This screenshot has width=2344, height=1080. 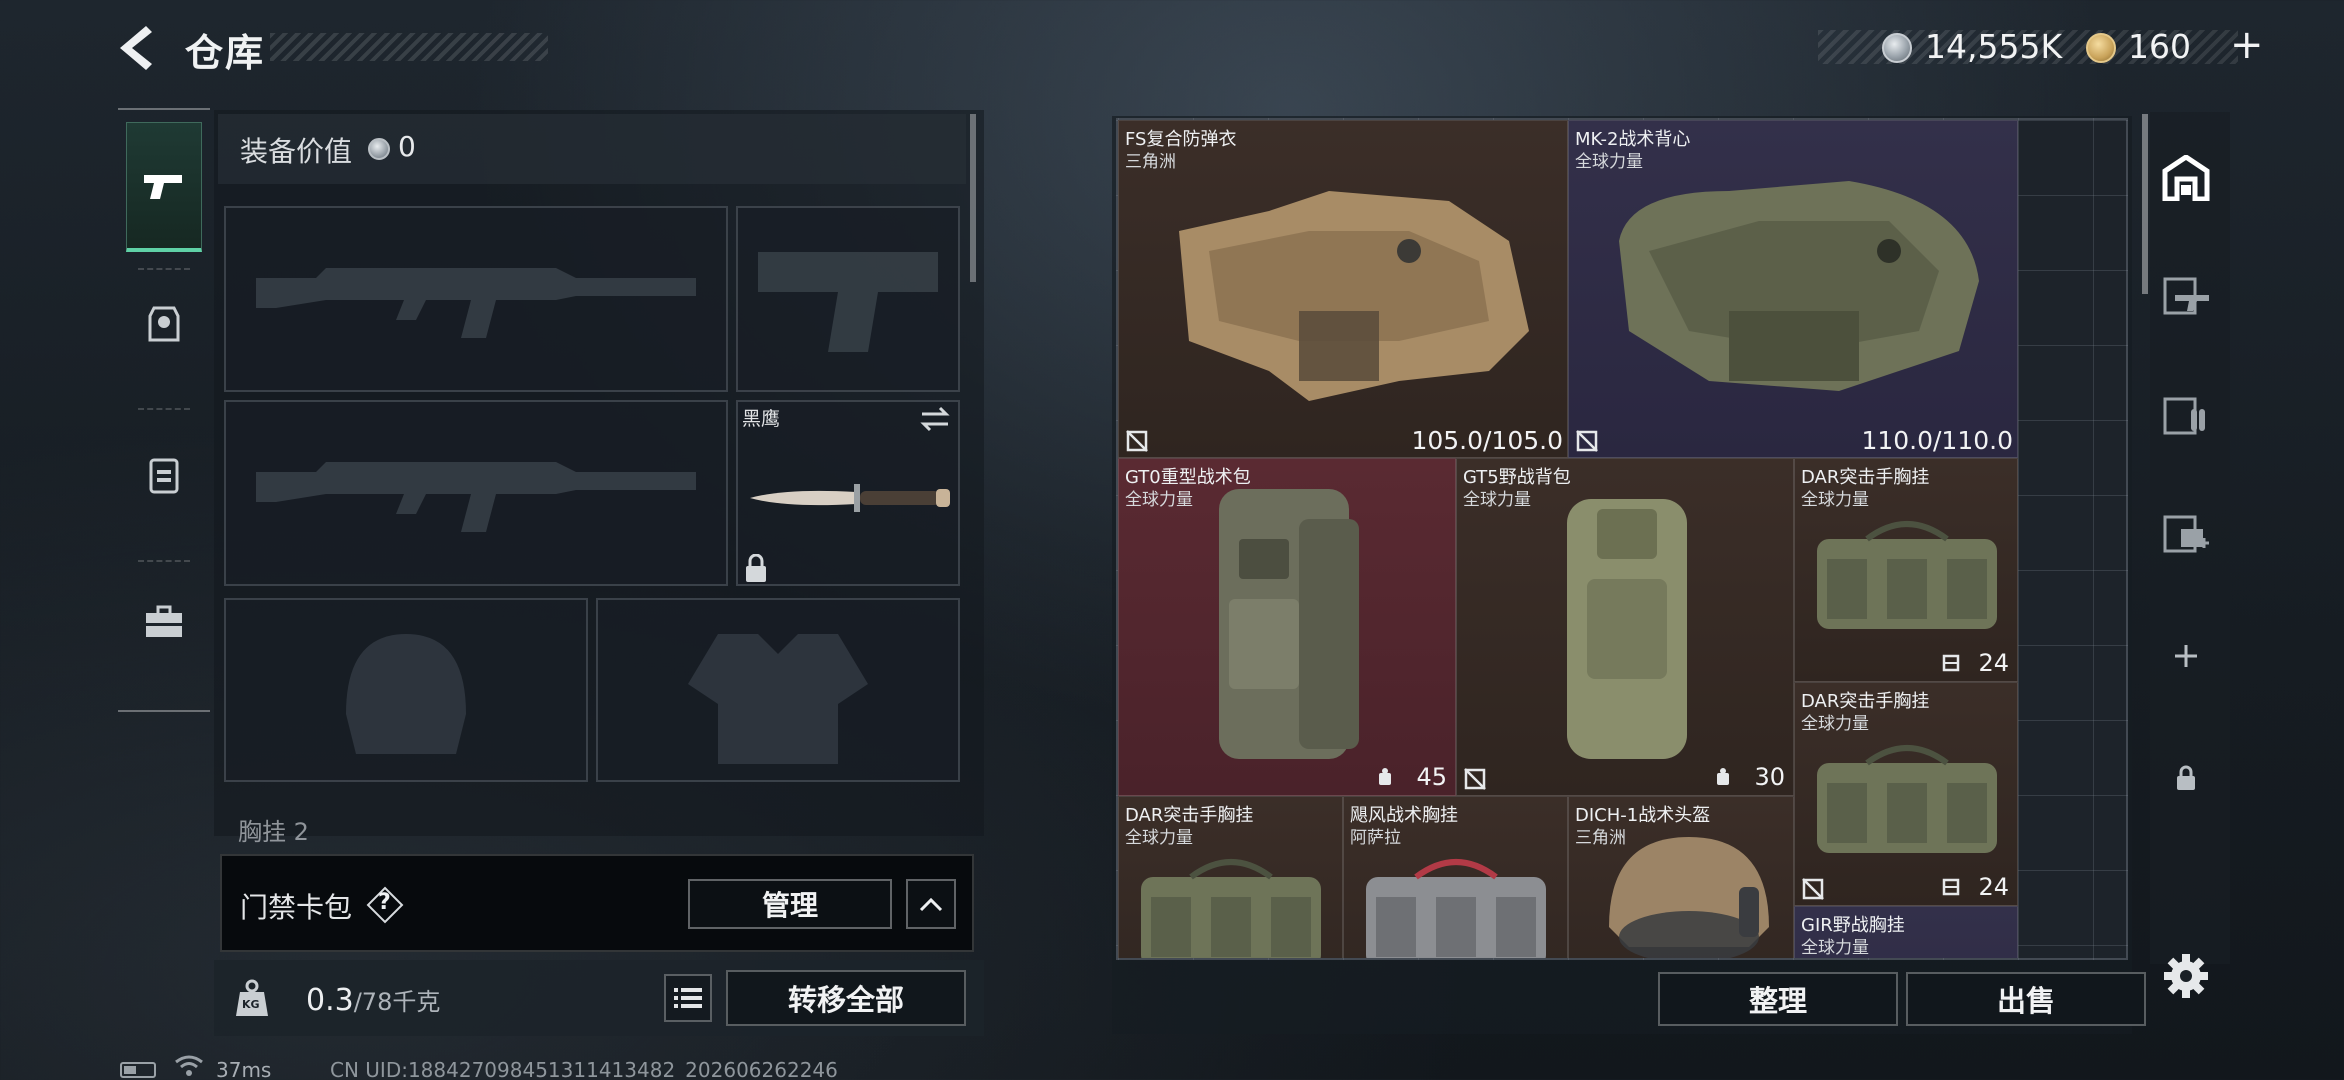 What do you see at coordinates (1455, 877) in the screenshot?
I see `storage-item: 飓风战术胸挂 阿萨拉` at bounding box center [1455, 877].